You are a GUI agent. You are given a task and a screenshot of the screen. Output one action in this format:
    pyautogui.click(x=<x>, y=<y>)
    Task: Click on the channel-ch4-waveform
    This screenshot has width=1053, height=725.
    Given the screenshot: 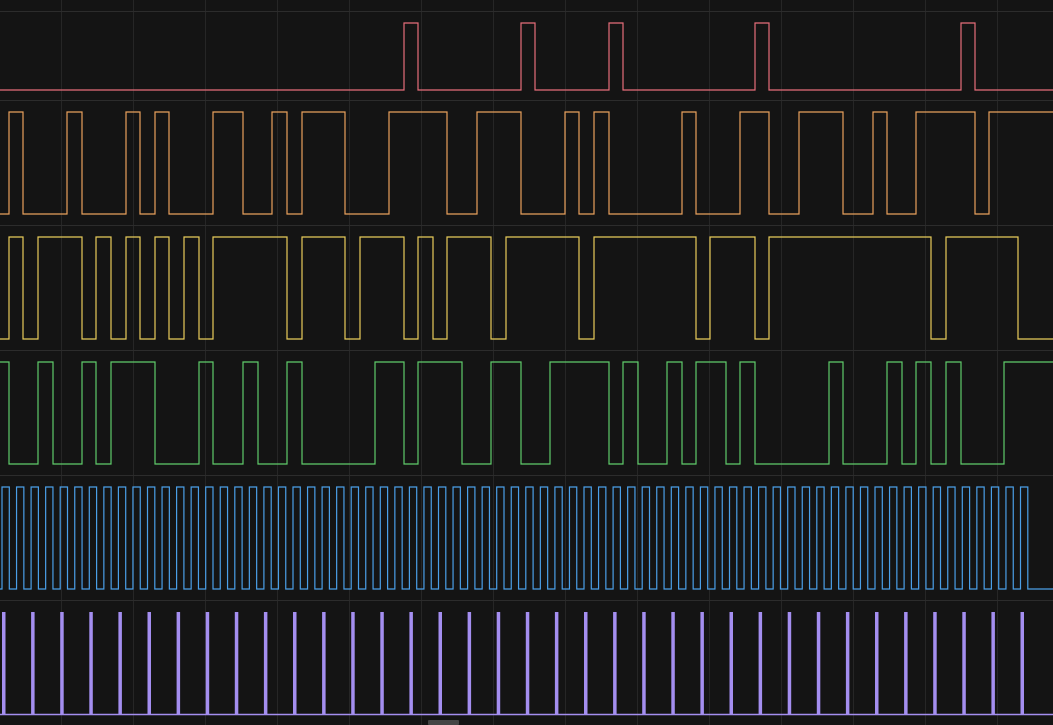 What is the action you would take?
    pyautogui.click(x=526, y=413)
    